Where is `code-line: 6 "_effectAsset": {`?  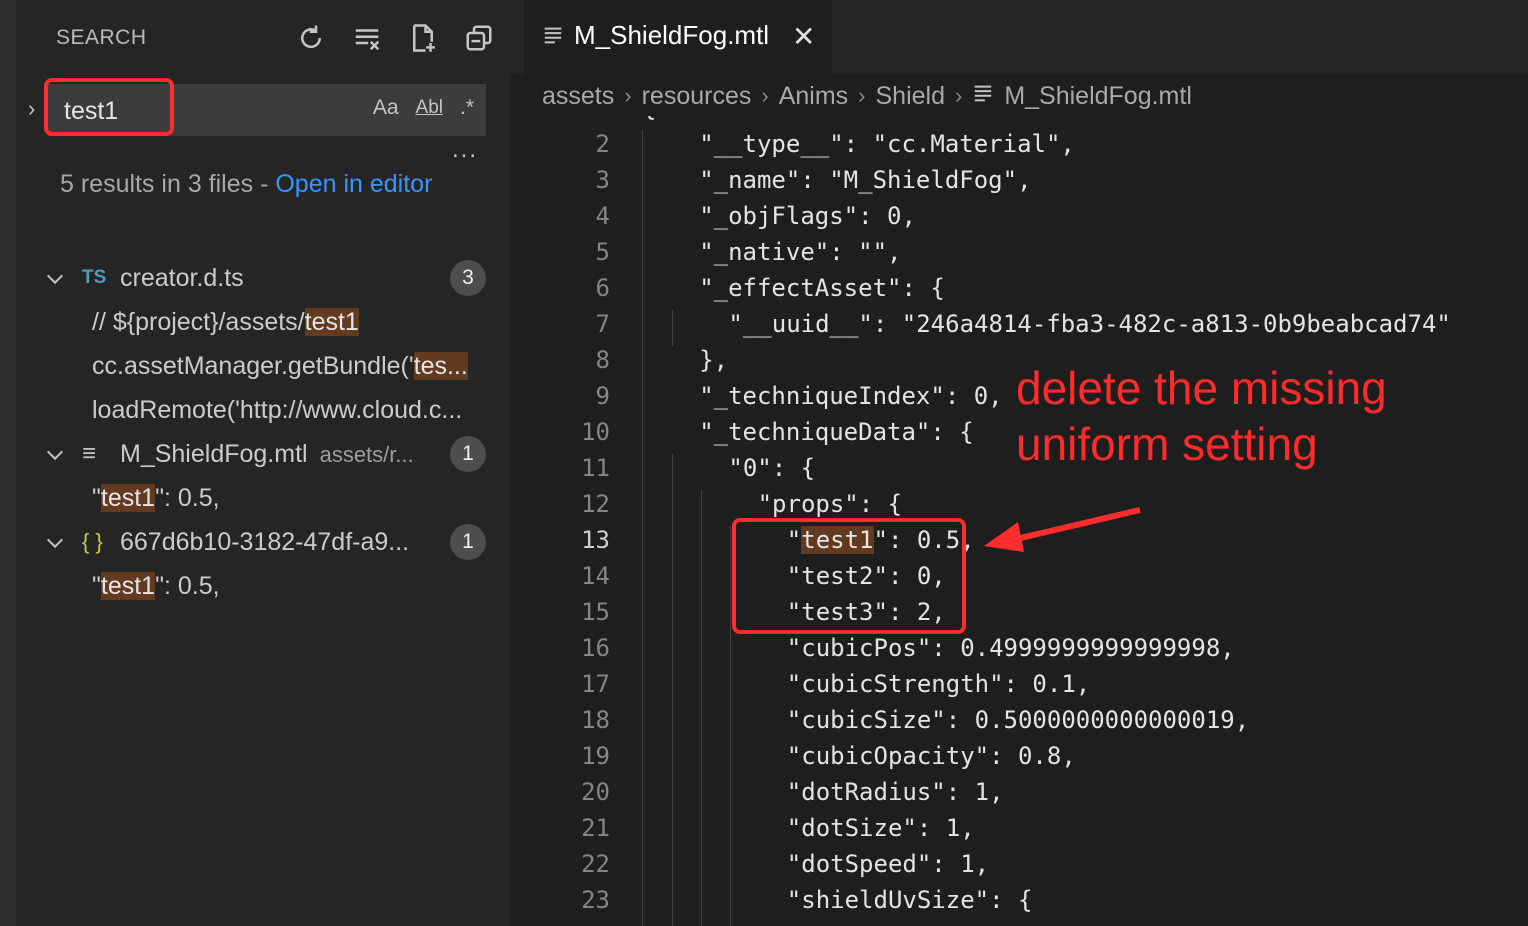 code-line: 6 "_effectAsset": { is located at coordinates (1019, 292).